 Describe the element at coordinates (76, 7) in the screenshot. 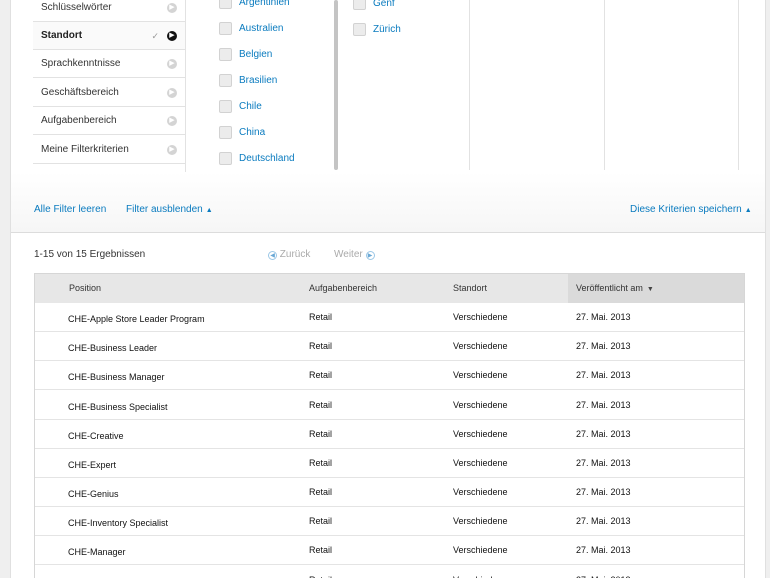

I see `category-label: Schlüsselwörter` at that location.